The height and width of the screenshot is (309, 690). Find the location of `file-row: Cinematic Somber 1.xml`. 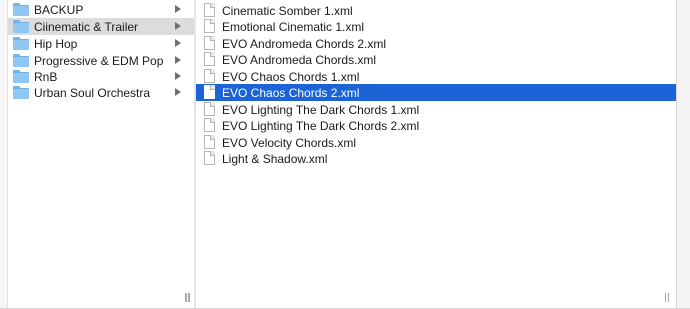

file-row: Cinematic Somber 1.xml is located at coordinates (436, 10).